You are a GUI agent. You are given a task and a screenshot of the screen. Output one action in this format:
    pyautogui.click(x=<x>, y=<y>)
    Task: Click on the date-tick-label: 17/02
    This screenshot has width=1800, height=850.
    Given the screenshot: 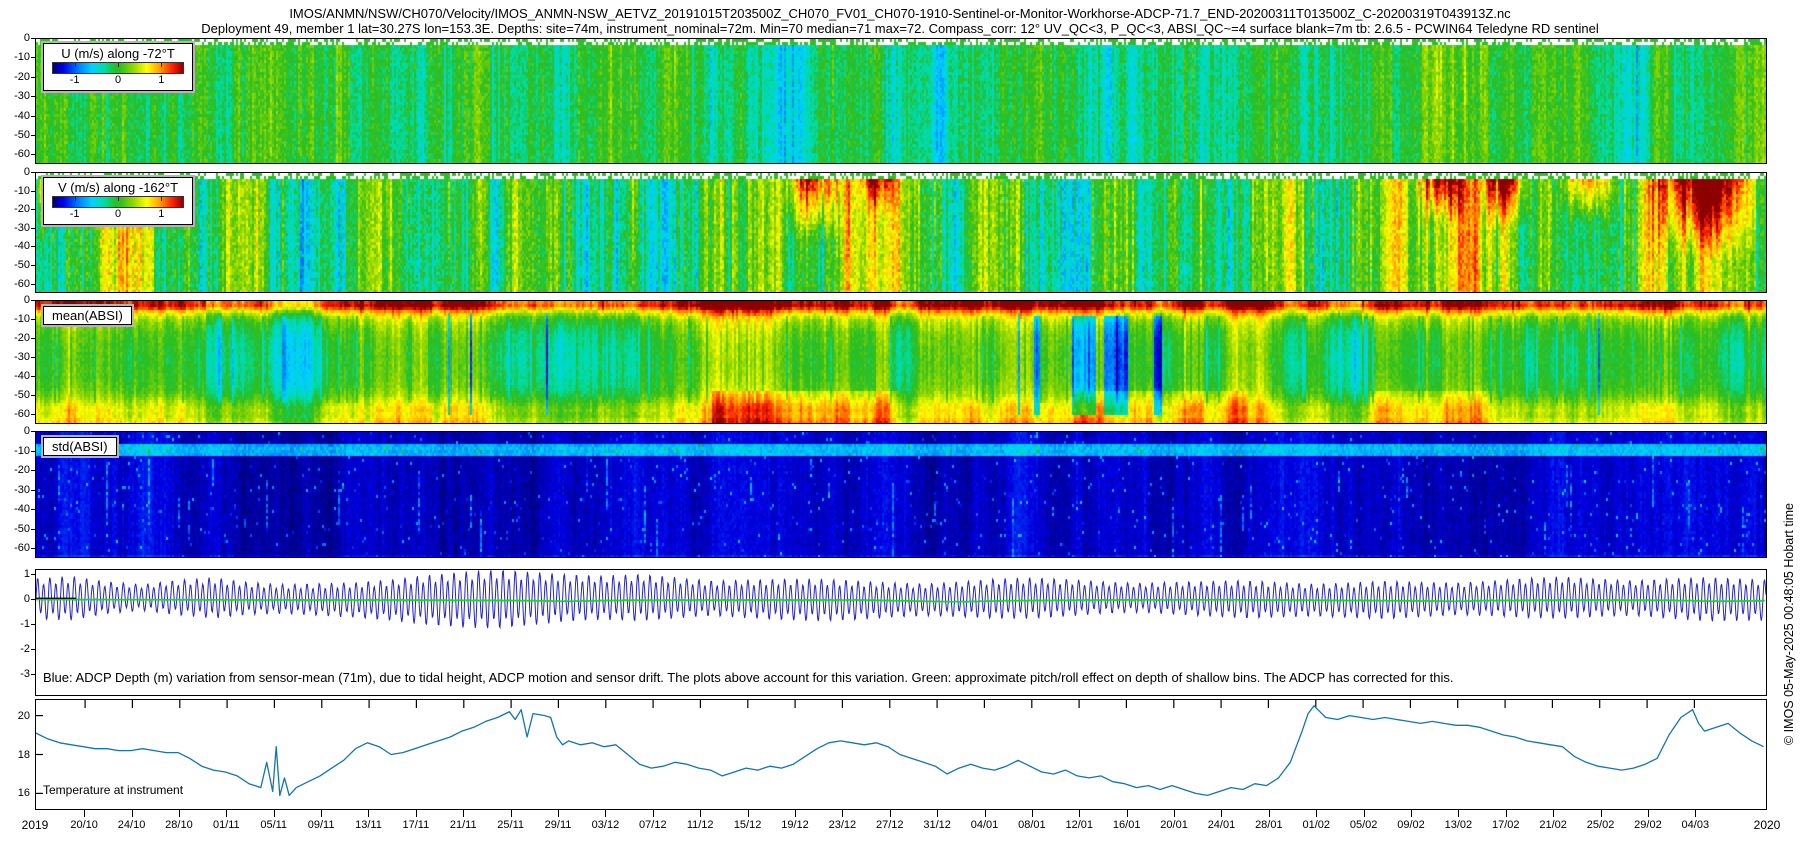 What is the action you would take?
    pyautogui.click(x=1506, y=825)
    